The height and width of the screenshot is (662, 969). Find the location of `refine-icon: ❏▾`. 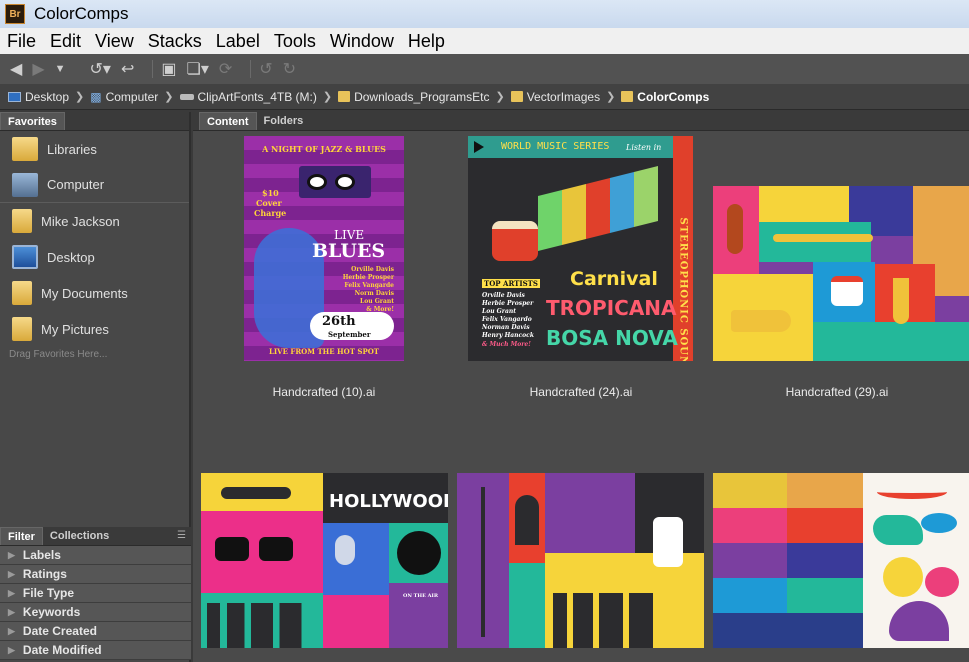

refine-icon: ❏▾ is located at coordinates (197, 69).